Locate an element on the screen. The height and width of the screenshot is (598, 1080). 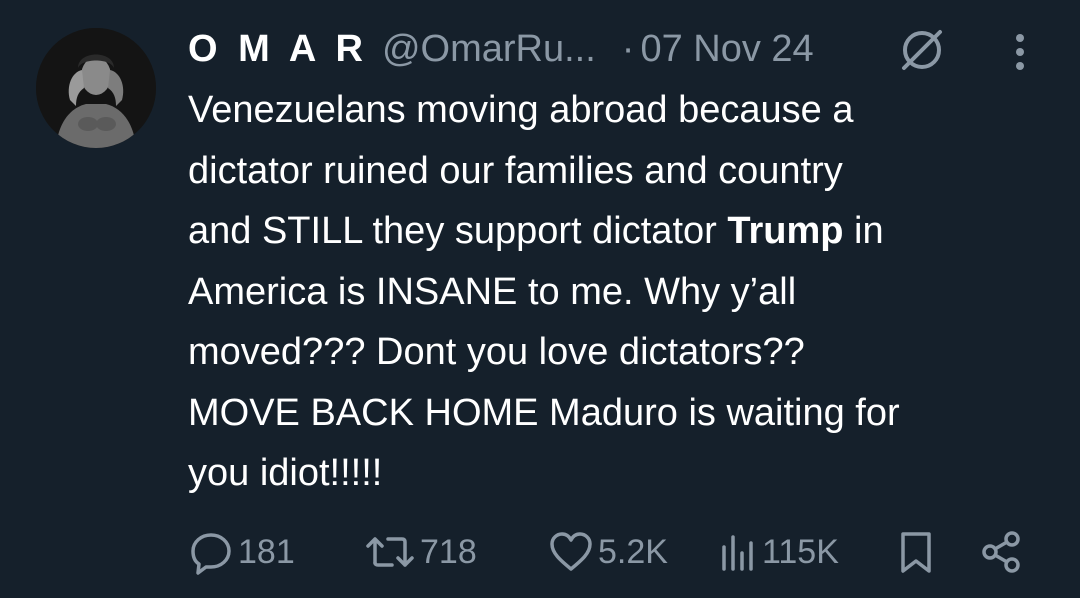
bookmark-button is located at coordinates (916, 552).